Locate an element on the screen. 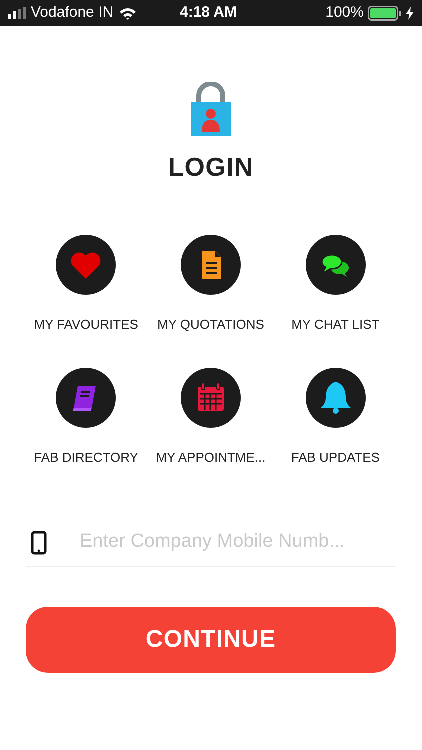 The image size is (422, 750). menu-label: FAB UPDATES is located at coordinates (335, 457).